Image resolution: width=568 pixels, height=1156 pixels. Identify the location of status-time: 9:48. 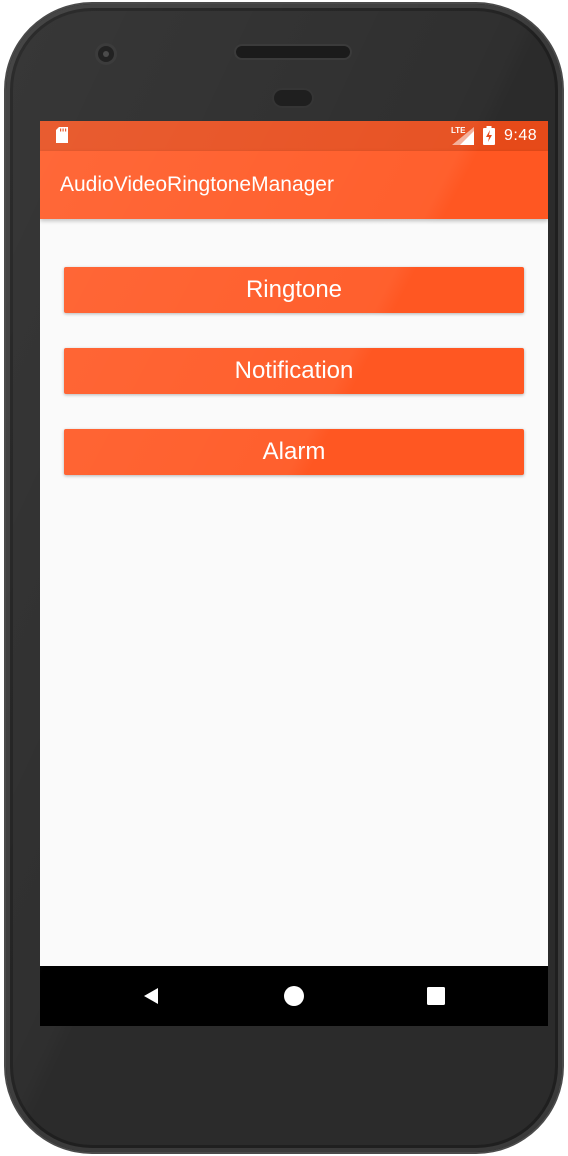
(521, 135).